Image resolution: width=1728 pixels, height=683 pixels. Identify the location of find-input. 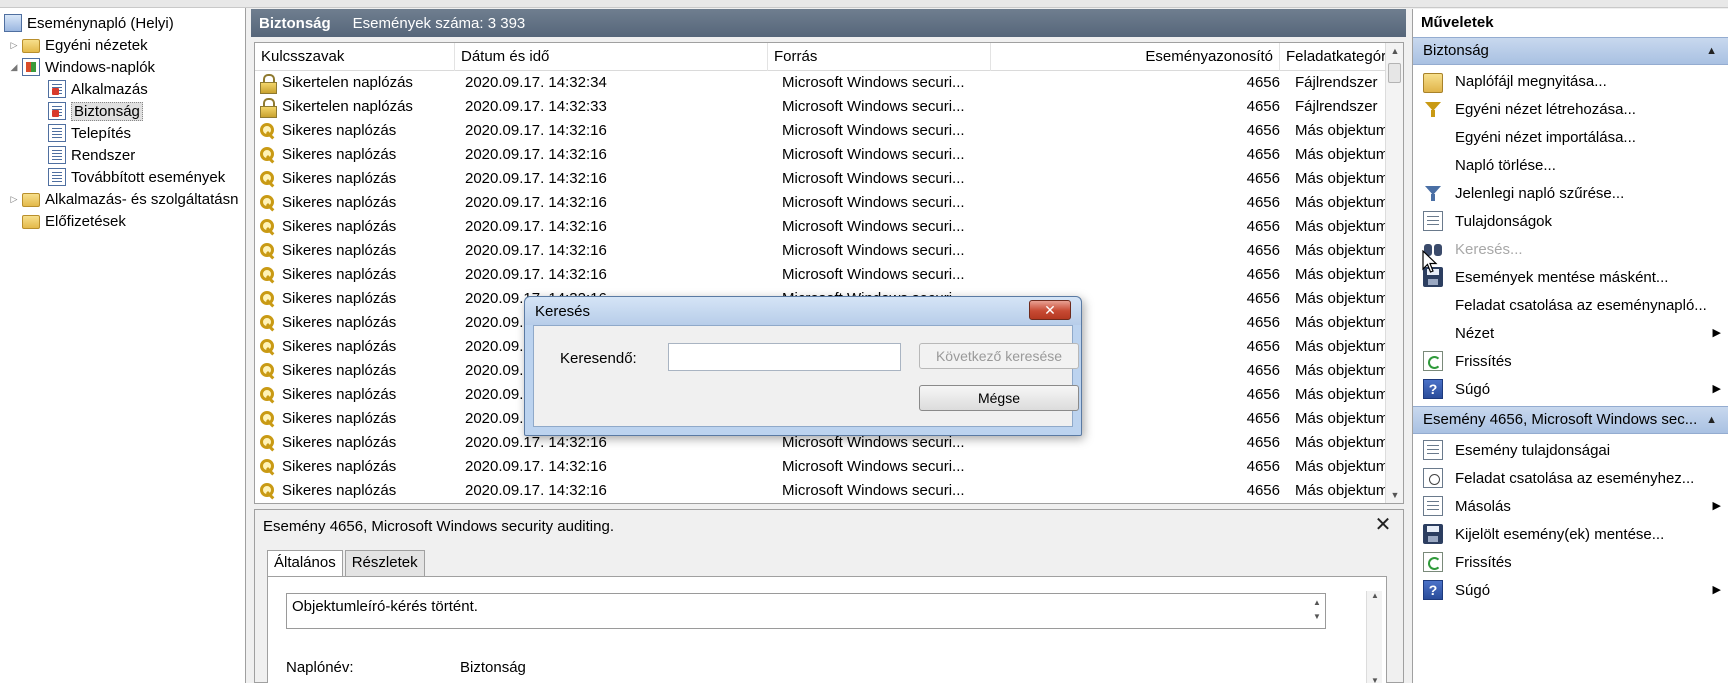
(784, 357).